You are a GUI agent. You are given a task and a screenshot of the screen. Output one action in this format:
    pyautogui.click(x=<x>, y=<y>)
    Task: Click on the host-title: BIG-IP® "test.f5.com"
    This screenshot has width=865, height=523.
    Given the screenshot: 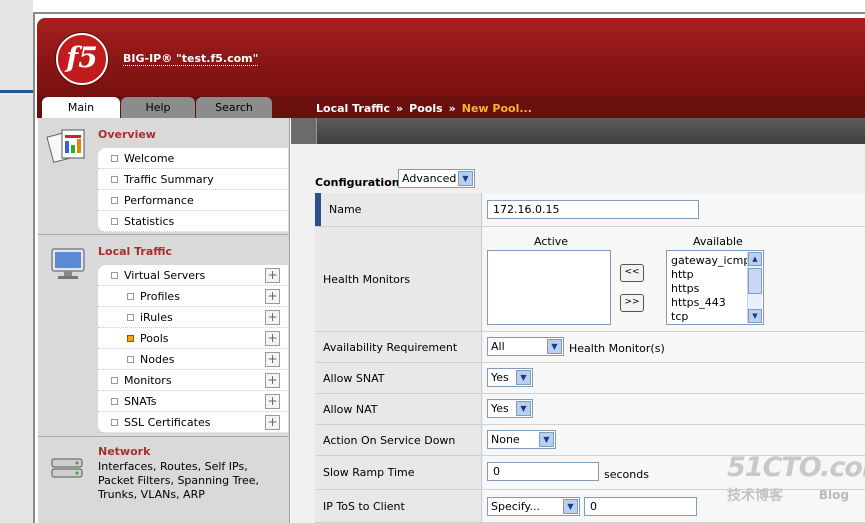 What is the action you would take?
    pyautogui.click(x=191, y=59)
    